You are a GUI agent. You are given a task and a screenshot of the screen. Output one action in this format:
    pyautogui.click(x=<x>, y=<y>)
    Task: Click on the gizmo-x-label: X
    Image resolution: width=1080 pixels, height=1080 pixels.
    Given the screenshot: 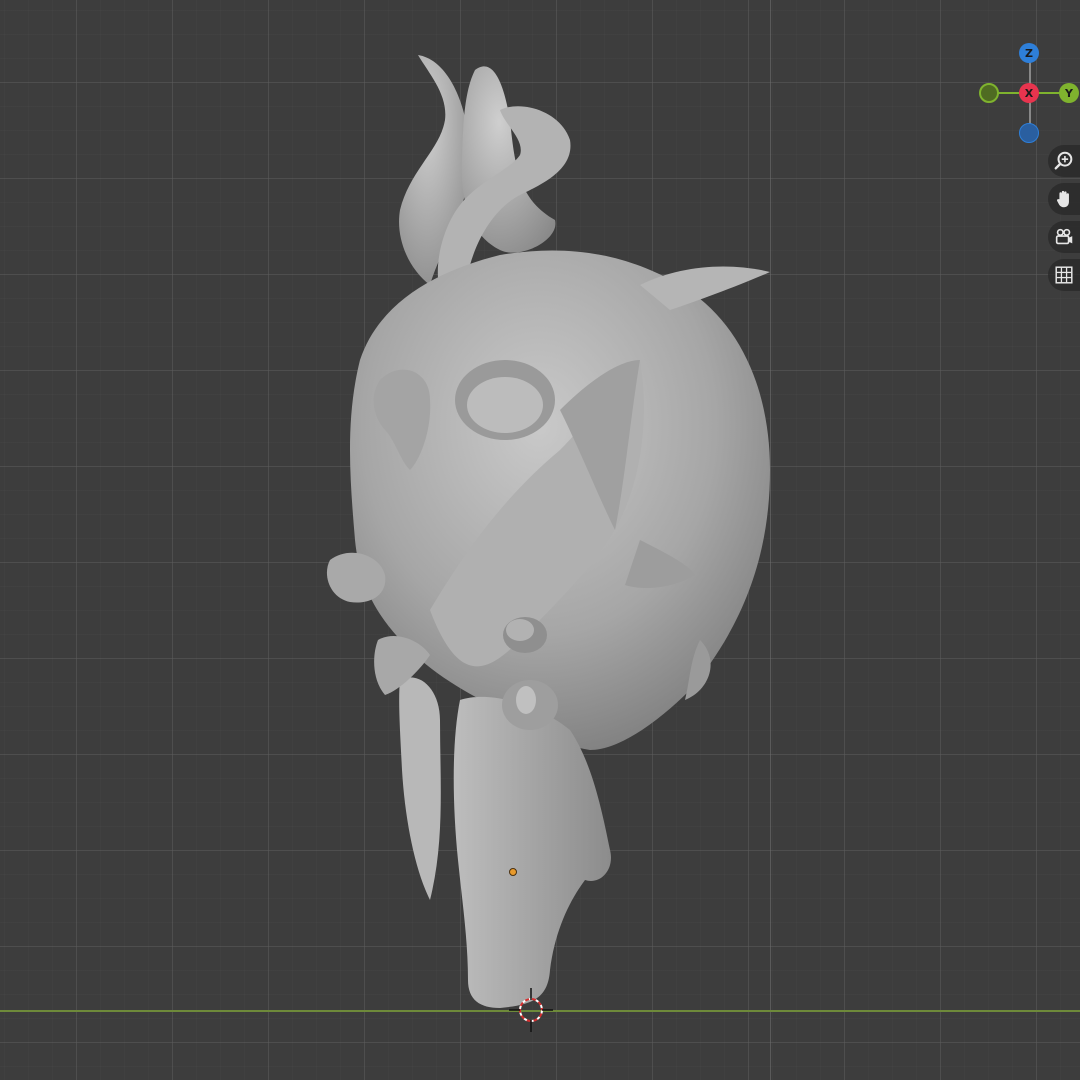 What is the action you would take?
    pyautogui.click(x=1029, y=93)
    